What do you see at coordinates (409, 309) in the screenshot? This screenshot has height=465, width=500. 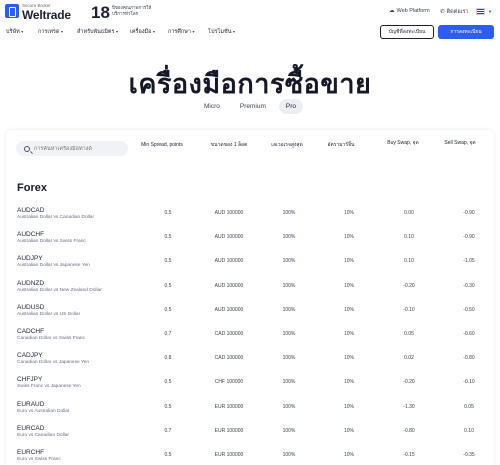 I see `cell-buy-swap: -0.10` at bounding box center [409, 309].